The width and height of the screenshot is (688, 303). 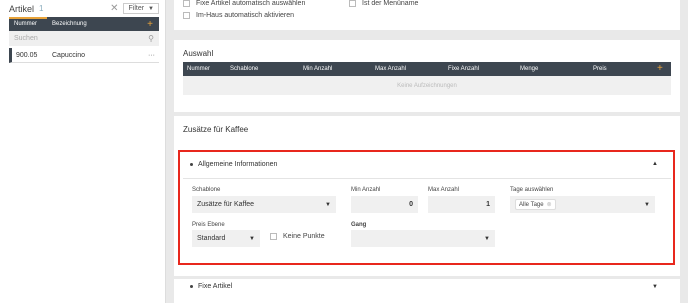 What do you see at coordinates (427, 178) in the screenshot?
I see `divider` at bounding box center [427, 178].